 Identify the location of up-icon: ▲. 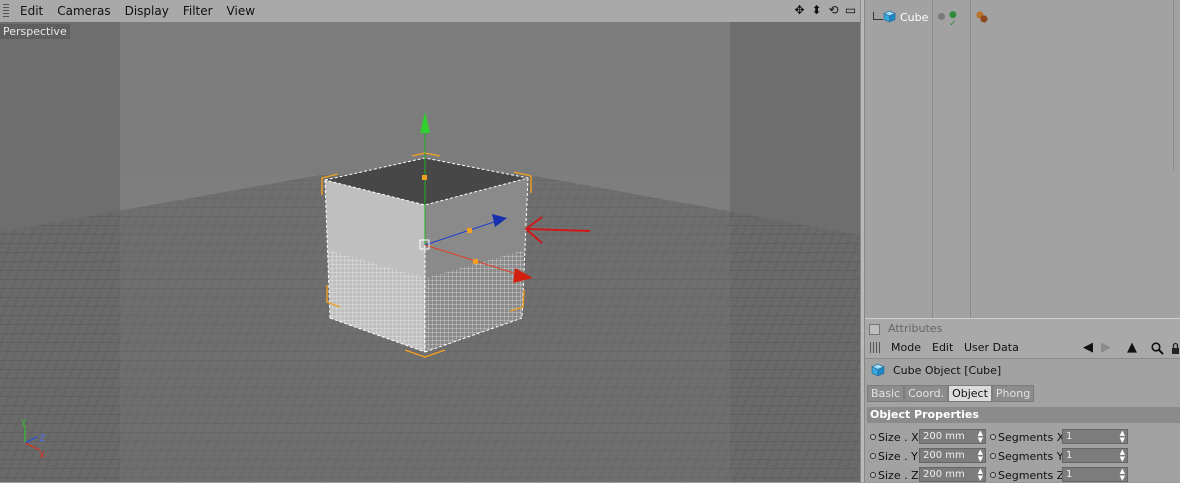
(1132, 347).